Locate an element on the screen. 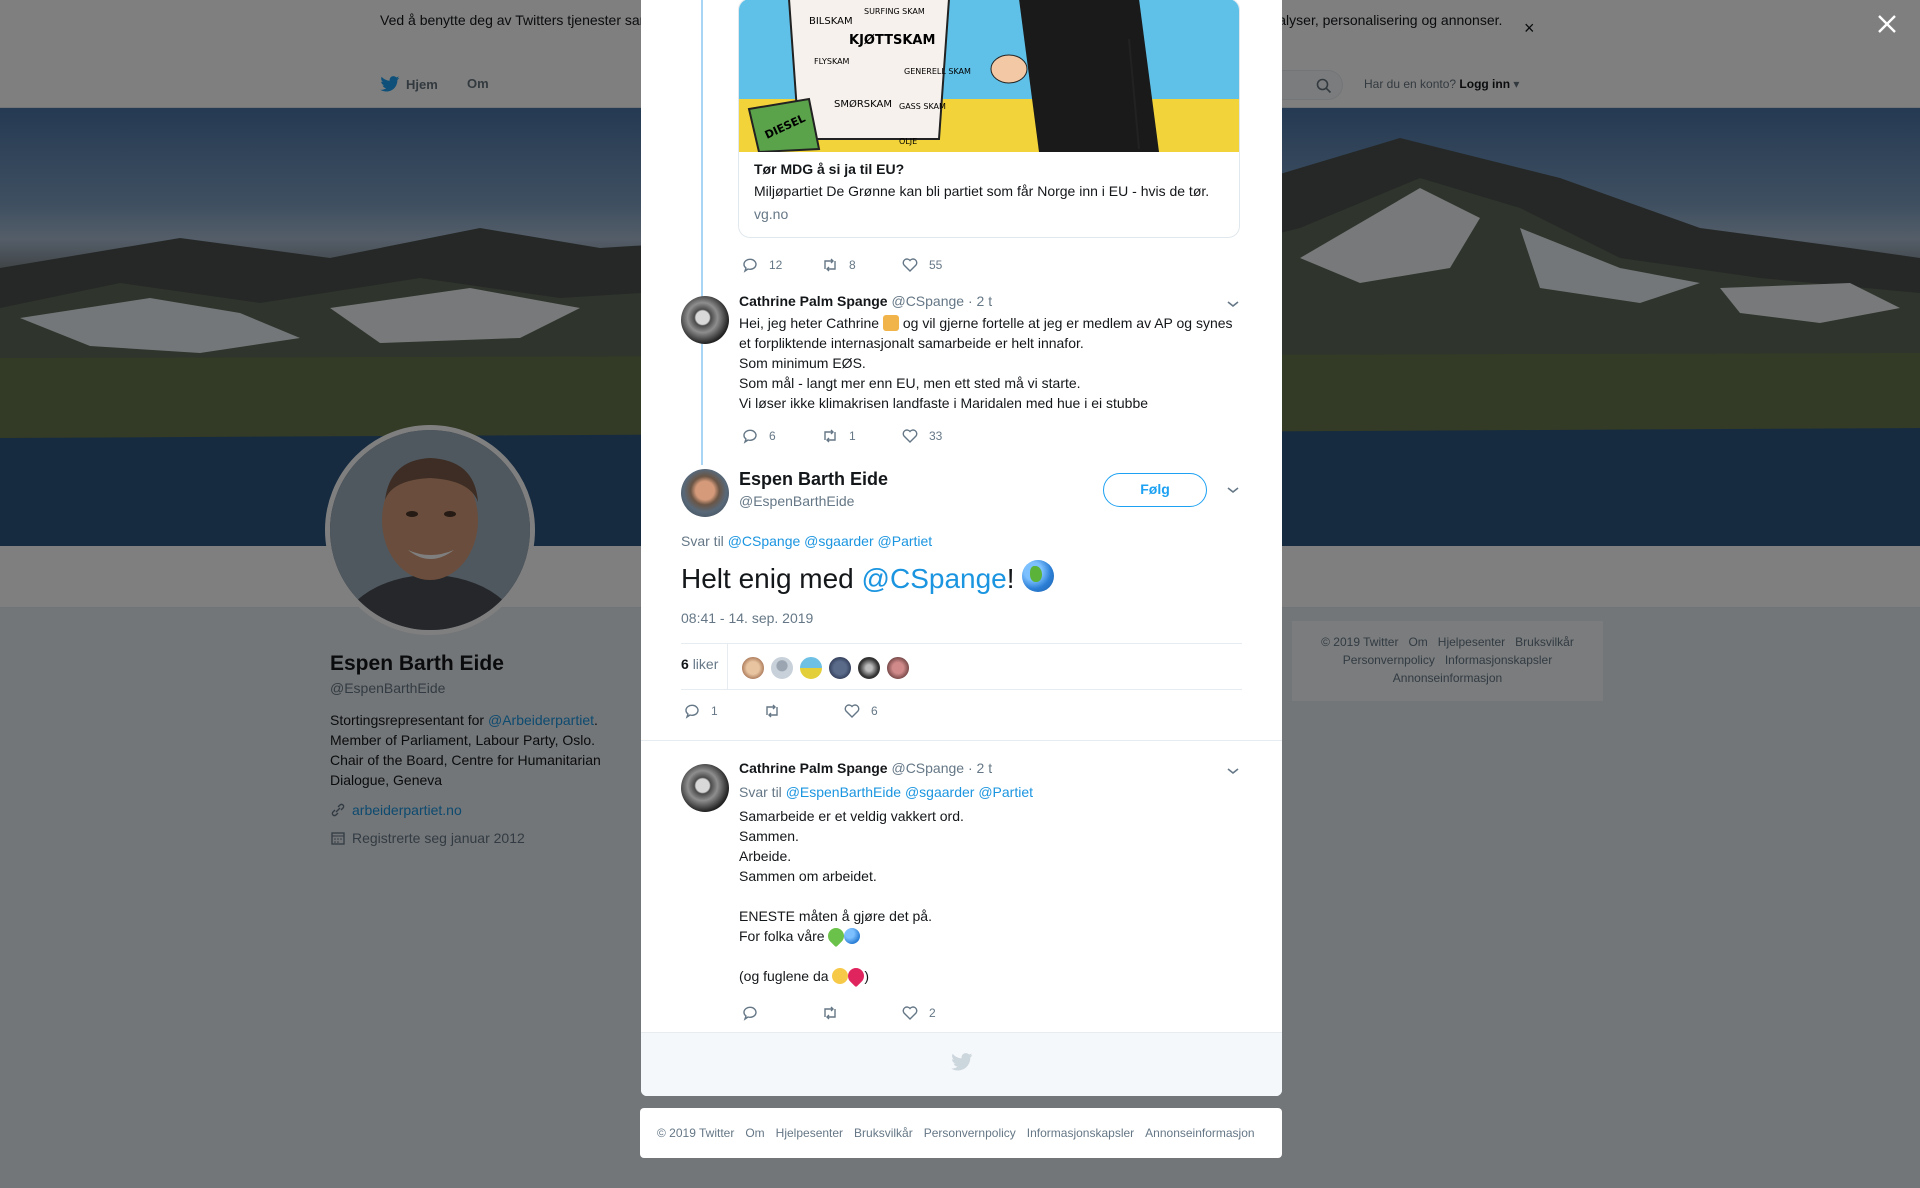 This screenshot has height=1188, width=1920. main-text-prefix: Helt enig med is located at coordinates (771, 578).